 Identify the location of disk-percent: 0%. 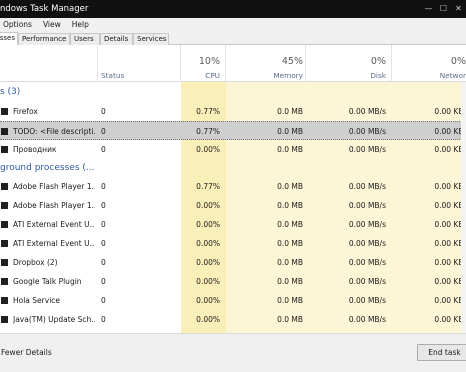
(378, 61).